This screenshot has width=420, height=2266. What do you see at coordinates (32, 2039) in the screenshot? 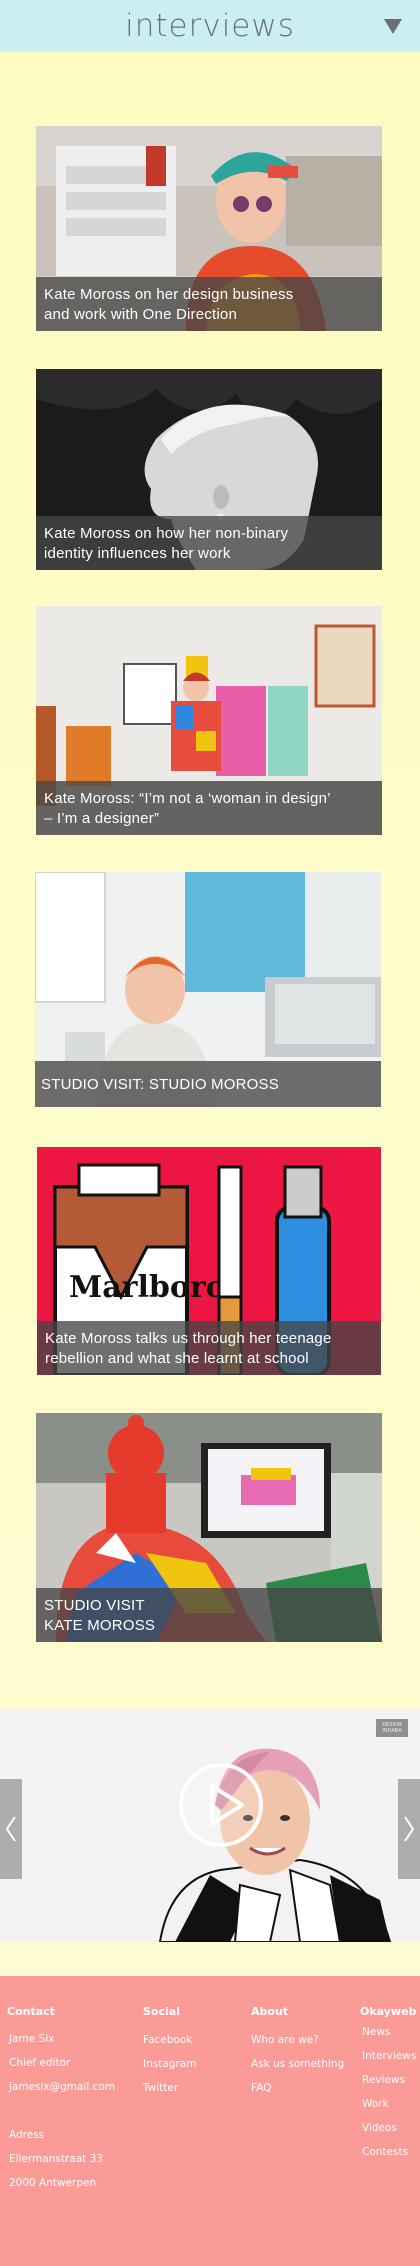
I see `contact-name: Jame Six` at bounding box center [32, 2039].